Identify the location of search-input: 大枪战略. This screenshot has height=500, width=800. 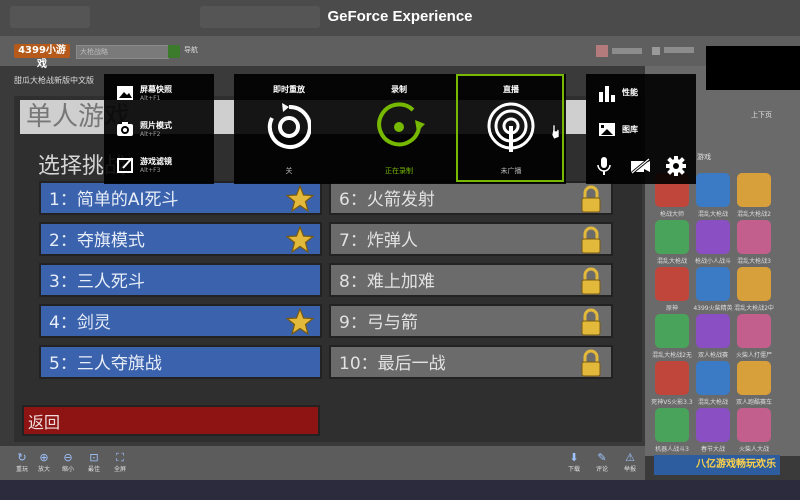
(122, 52).